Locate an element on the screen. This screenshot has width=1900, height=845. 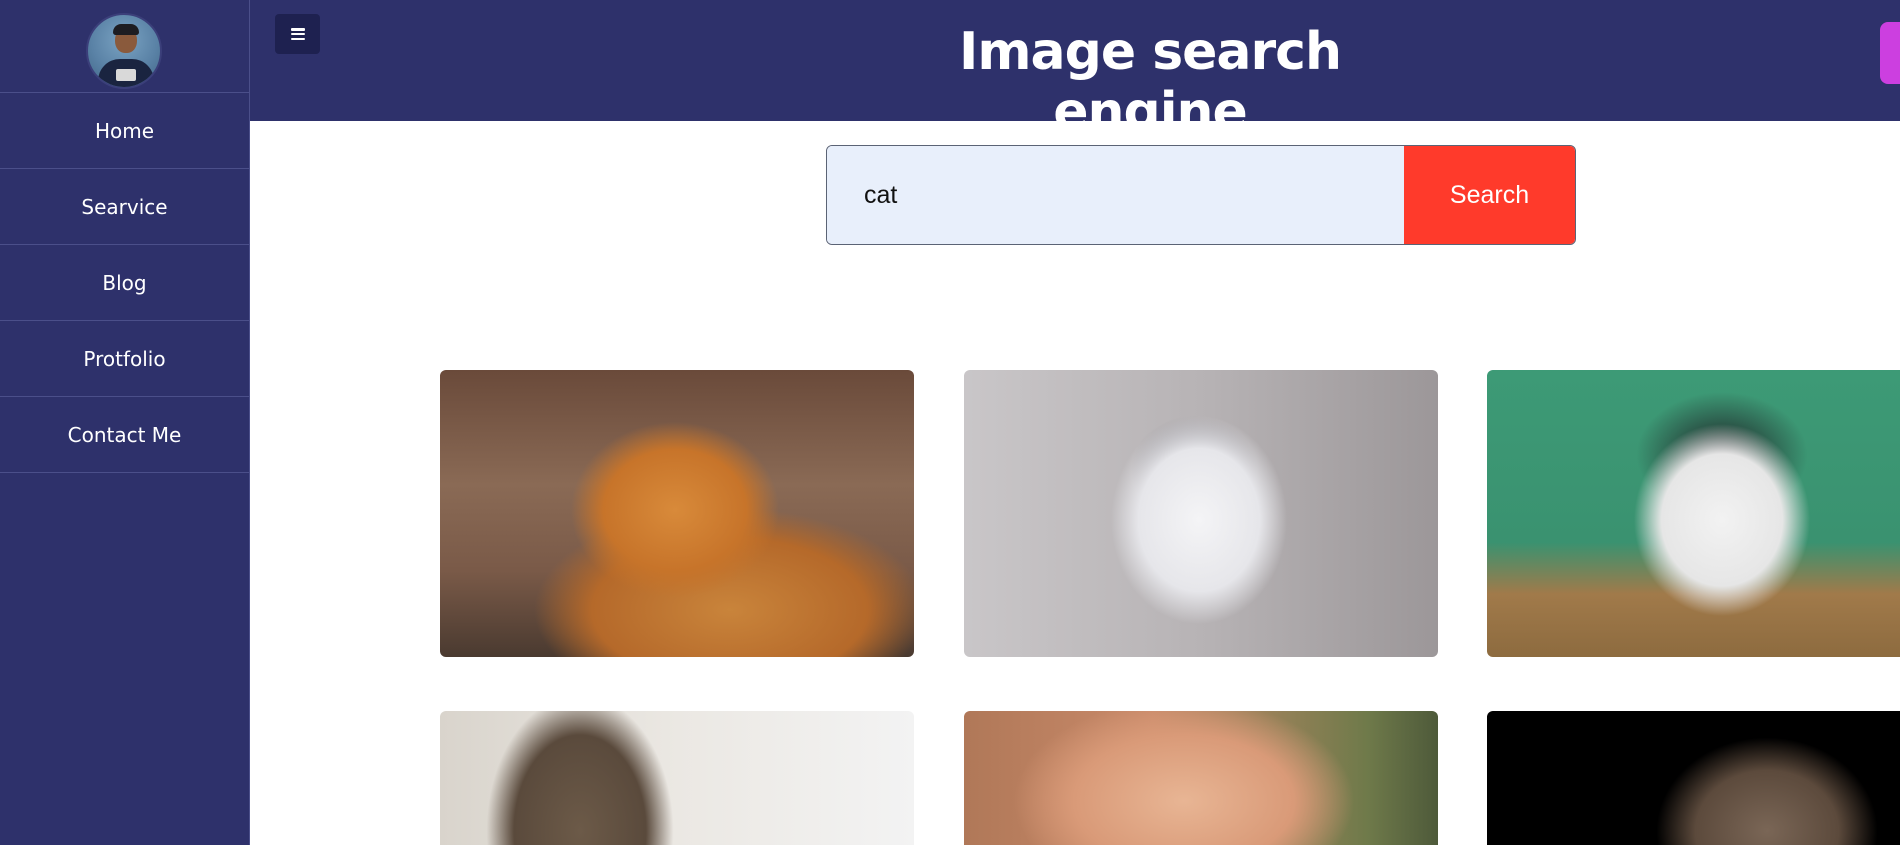
accent-button is located at coordinates (1890, 53).